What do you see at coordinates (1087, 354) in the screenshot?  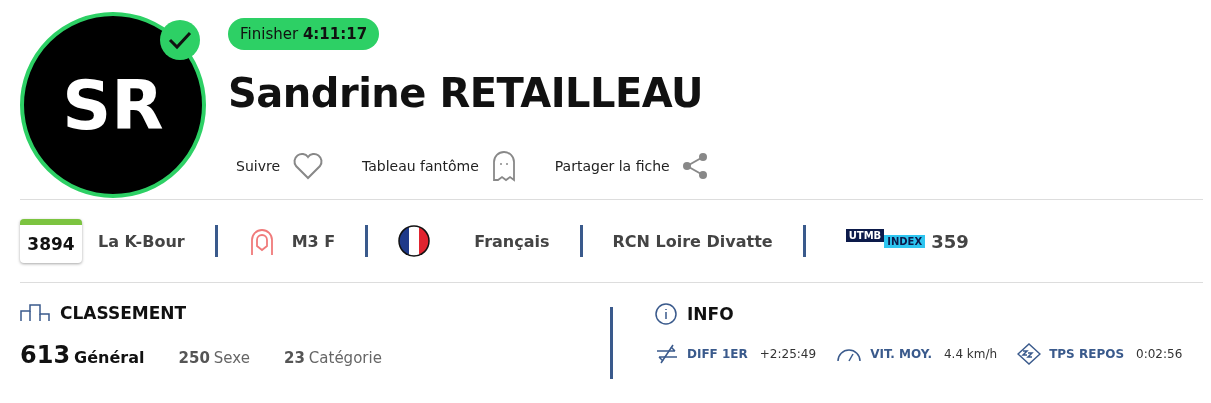 I see `info-label: TPS REPOS` at bounding box center [1087, 354].